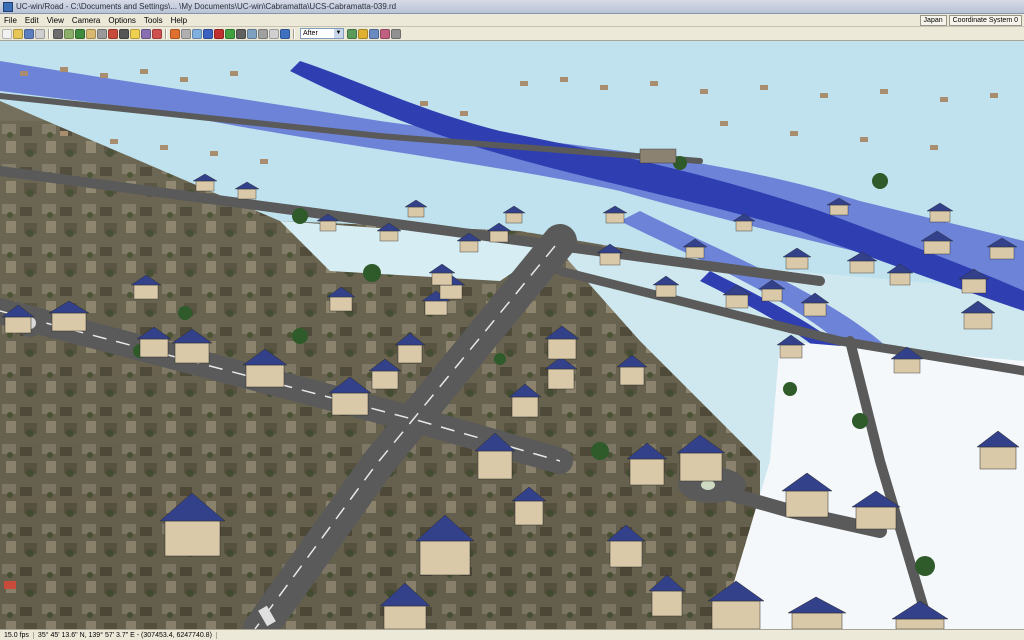  I want to click on move-icon, so click(263, 33).